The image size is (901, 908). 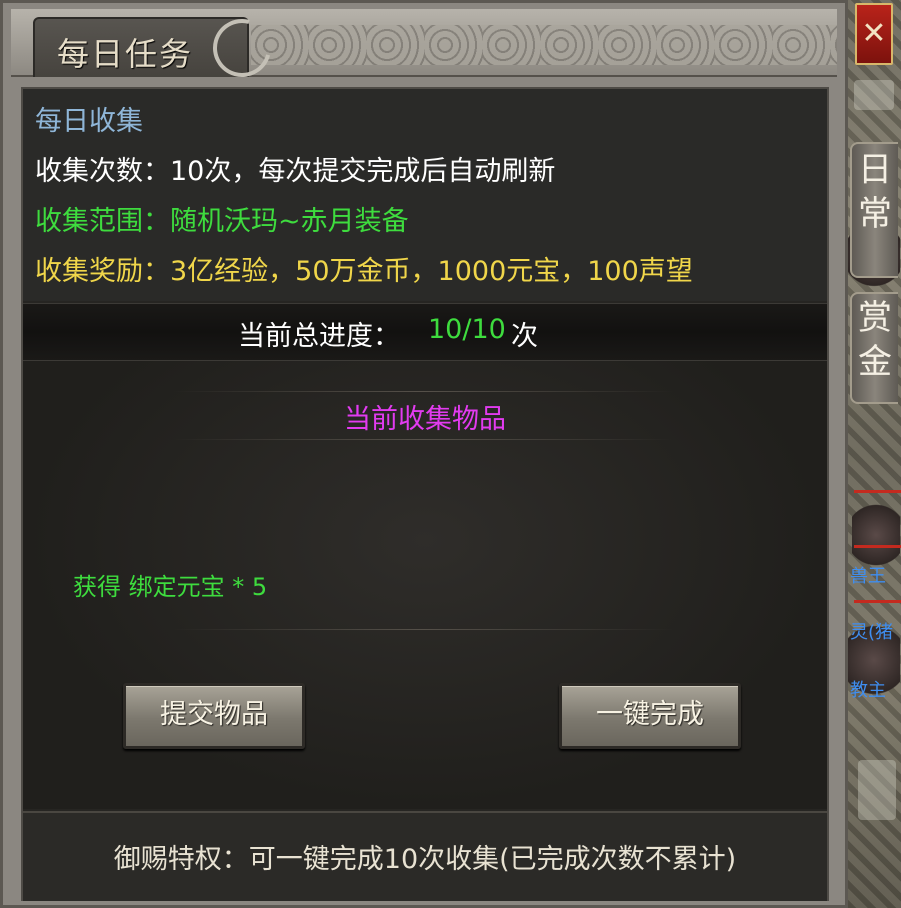 I want to click on close-icon: ✕, so click(x=874, y=33).